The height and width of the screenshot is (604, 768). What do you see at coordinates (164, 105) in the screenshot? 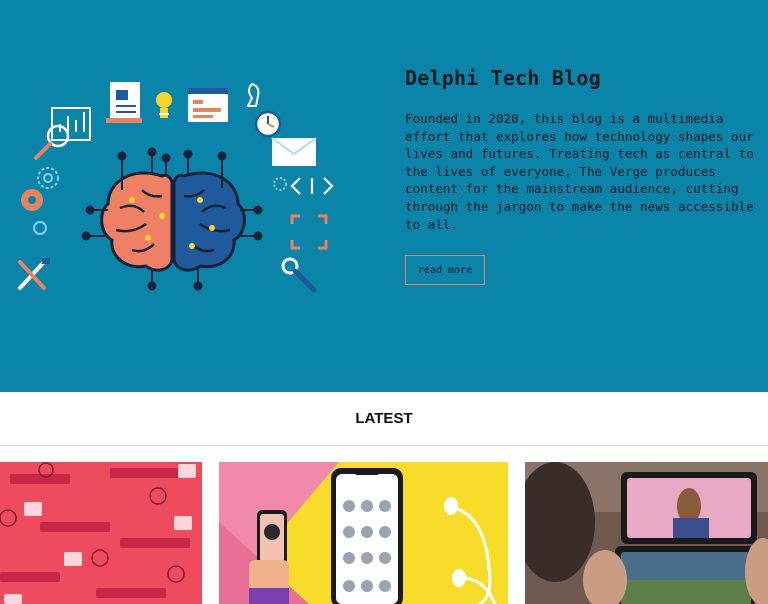
I see `lightbulb-icon` at bounding box center [164, 105].